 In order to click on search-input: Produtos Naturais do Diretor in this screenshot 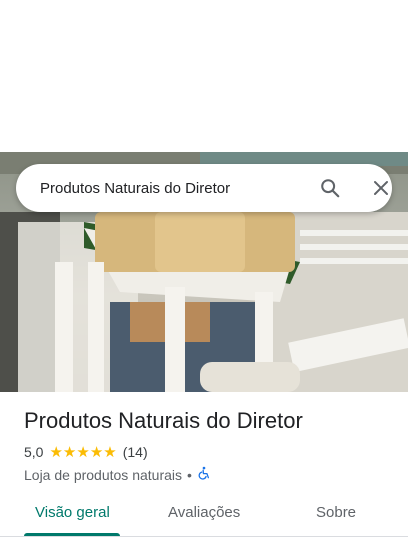, I will do `click(135, 188)`.